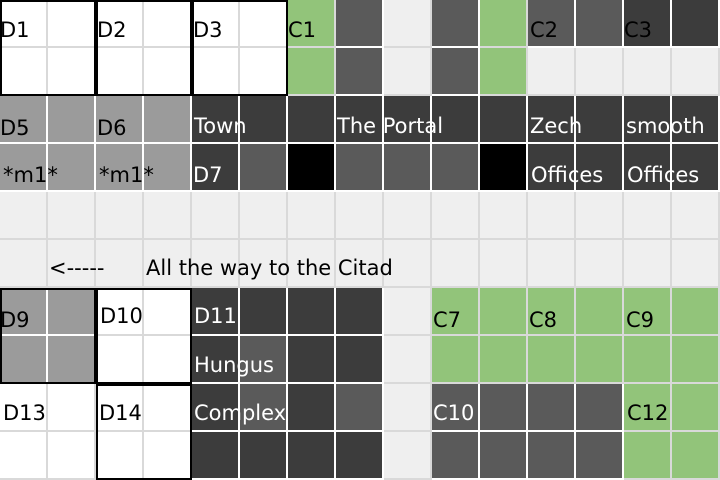 This screenshot has width=720, height=480. I want to click on label-c12: C12, so click(648, 413).